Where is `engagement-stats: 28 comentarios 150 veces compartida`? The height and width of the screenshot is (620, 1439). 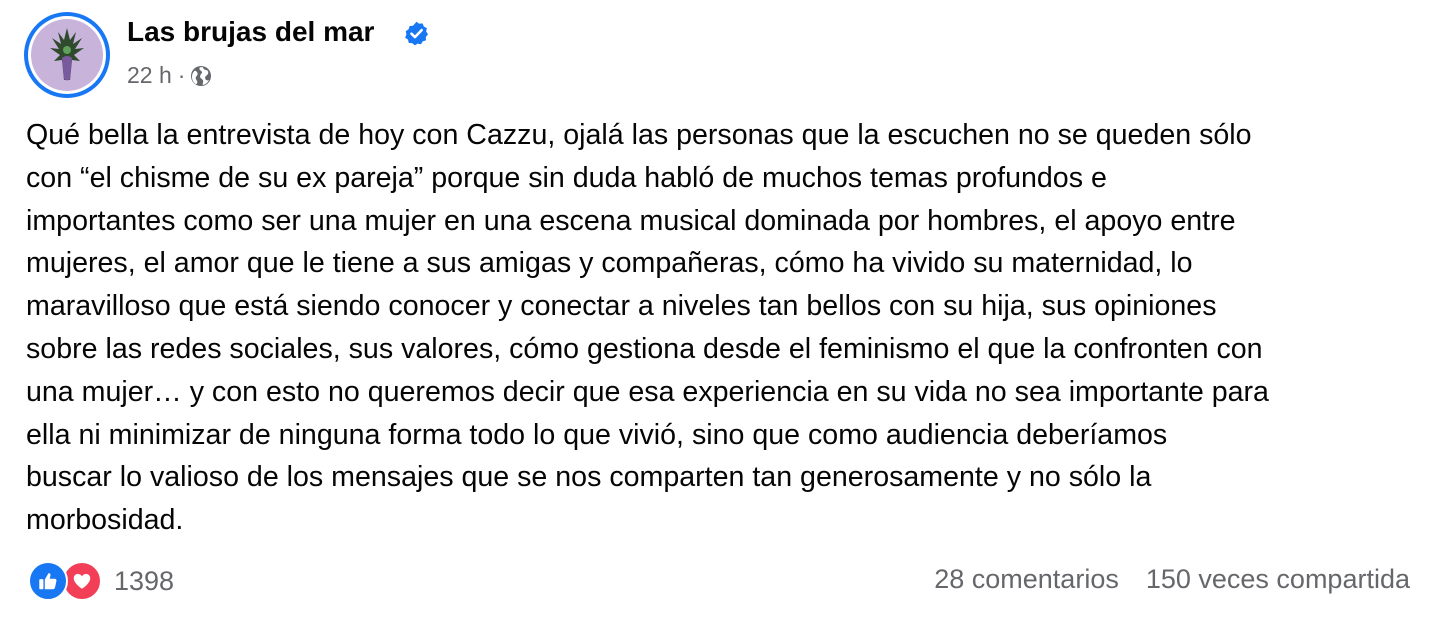
engagement-stats: 28 comentarios 150 veces compartida is located at coordinates (1172, 579).